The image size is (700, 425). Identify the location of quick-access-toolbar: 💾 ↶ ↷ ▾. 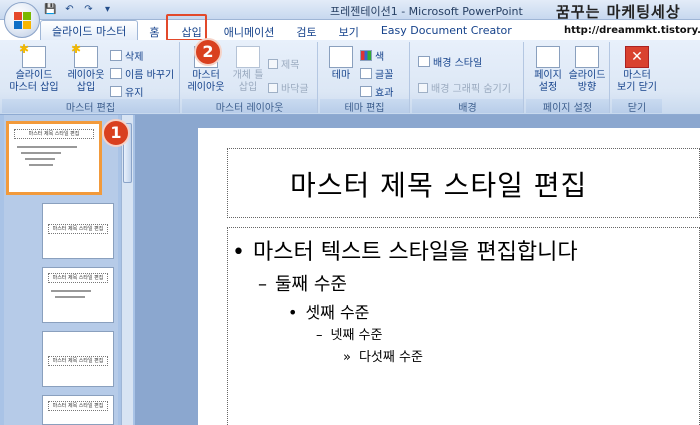
(79, 9).